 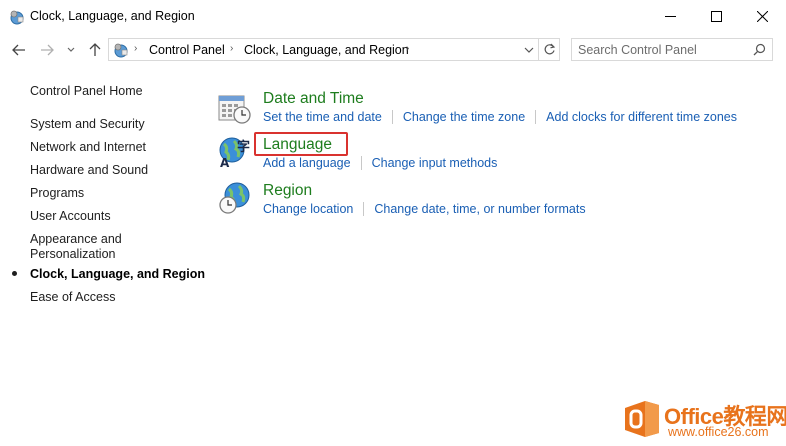 I want to click on watermark-url: www.office26.com, so click(x=718, y=432).